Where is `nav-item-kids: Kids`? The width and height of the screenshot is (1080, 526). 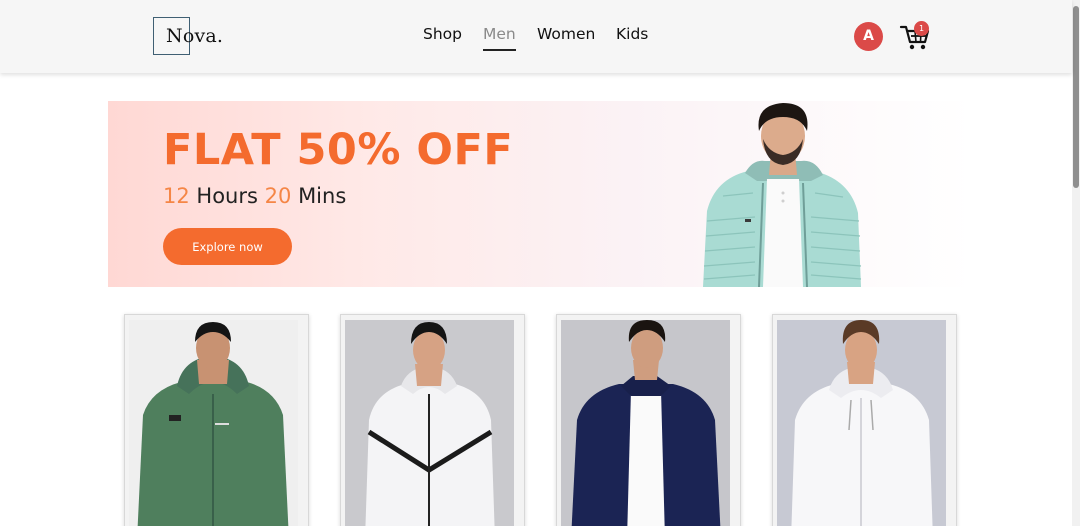
nav-item-kids: Kids is located at coordinates (632, 34).